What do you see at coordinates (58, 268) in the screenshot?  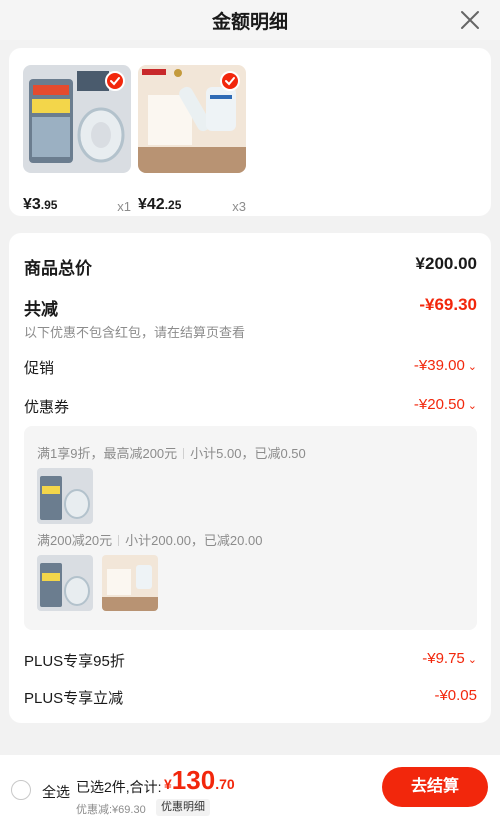 I see `total-price-label: 商品总价` at bounding box center [58, 268].